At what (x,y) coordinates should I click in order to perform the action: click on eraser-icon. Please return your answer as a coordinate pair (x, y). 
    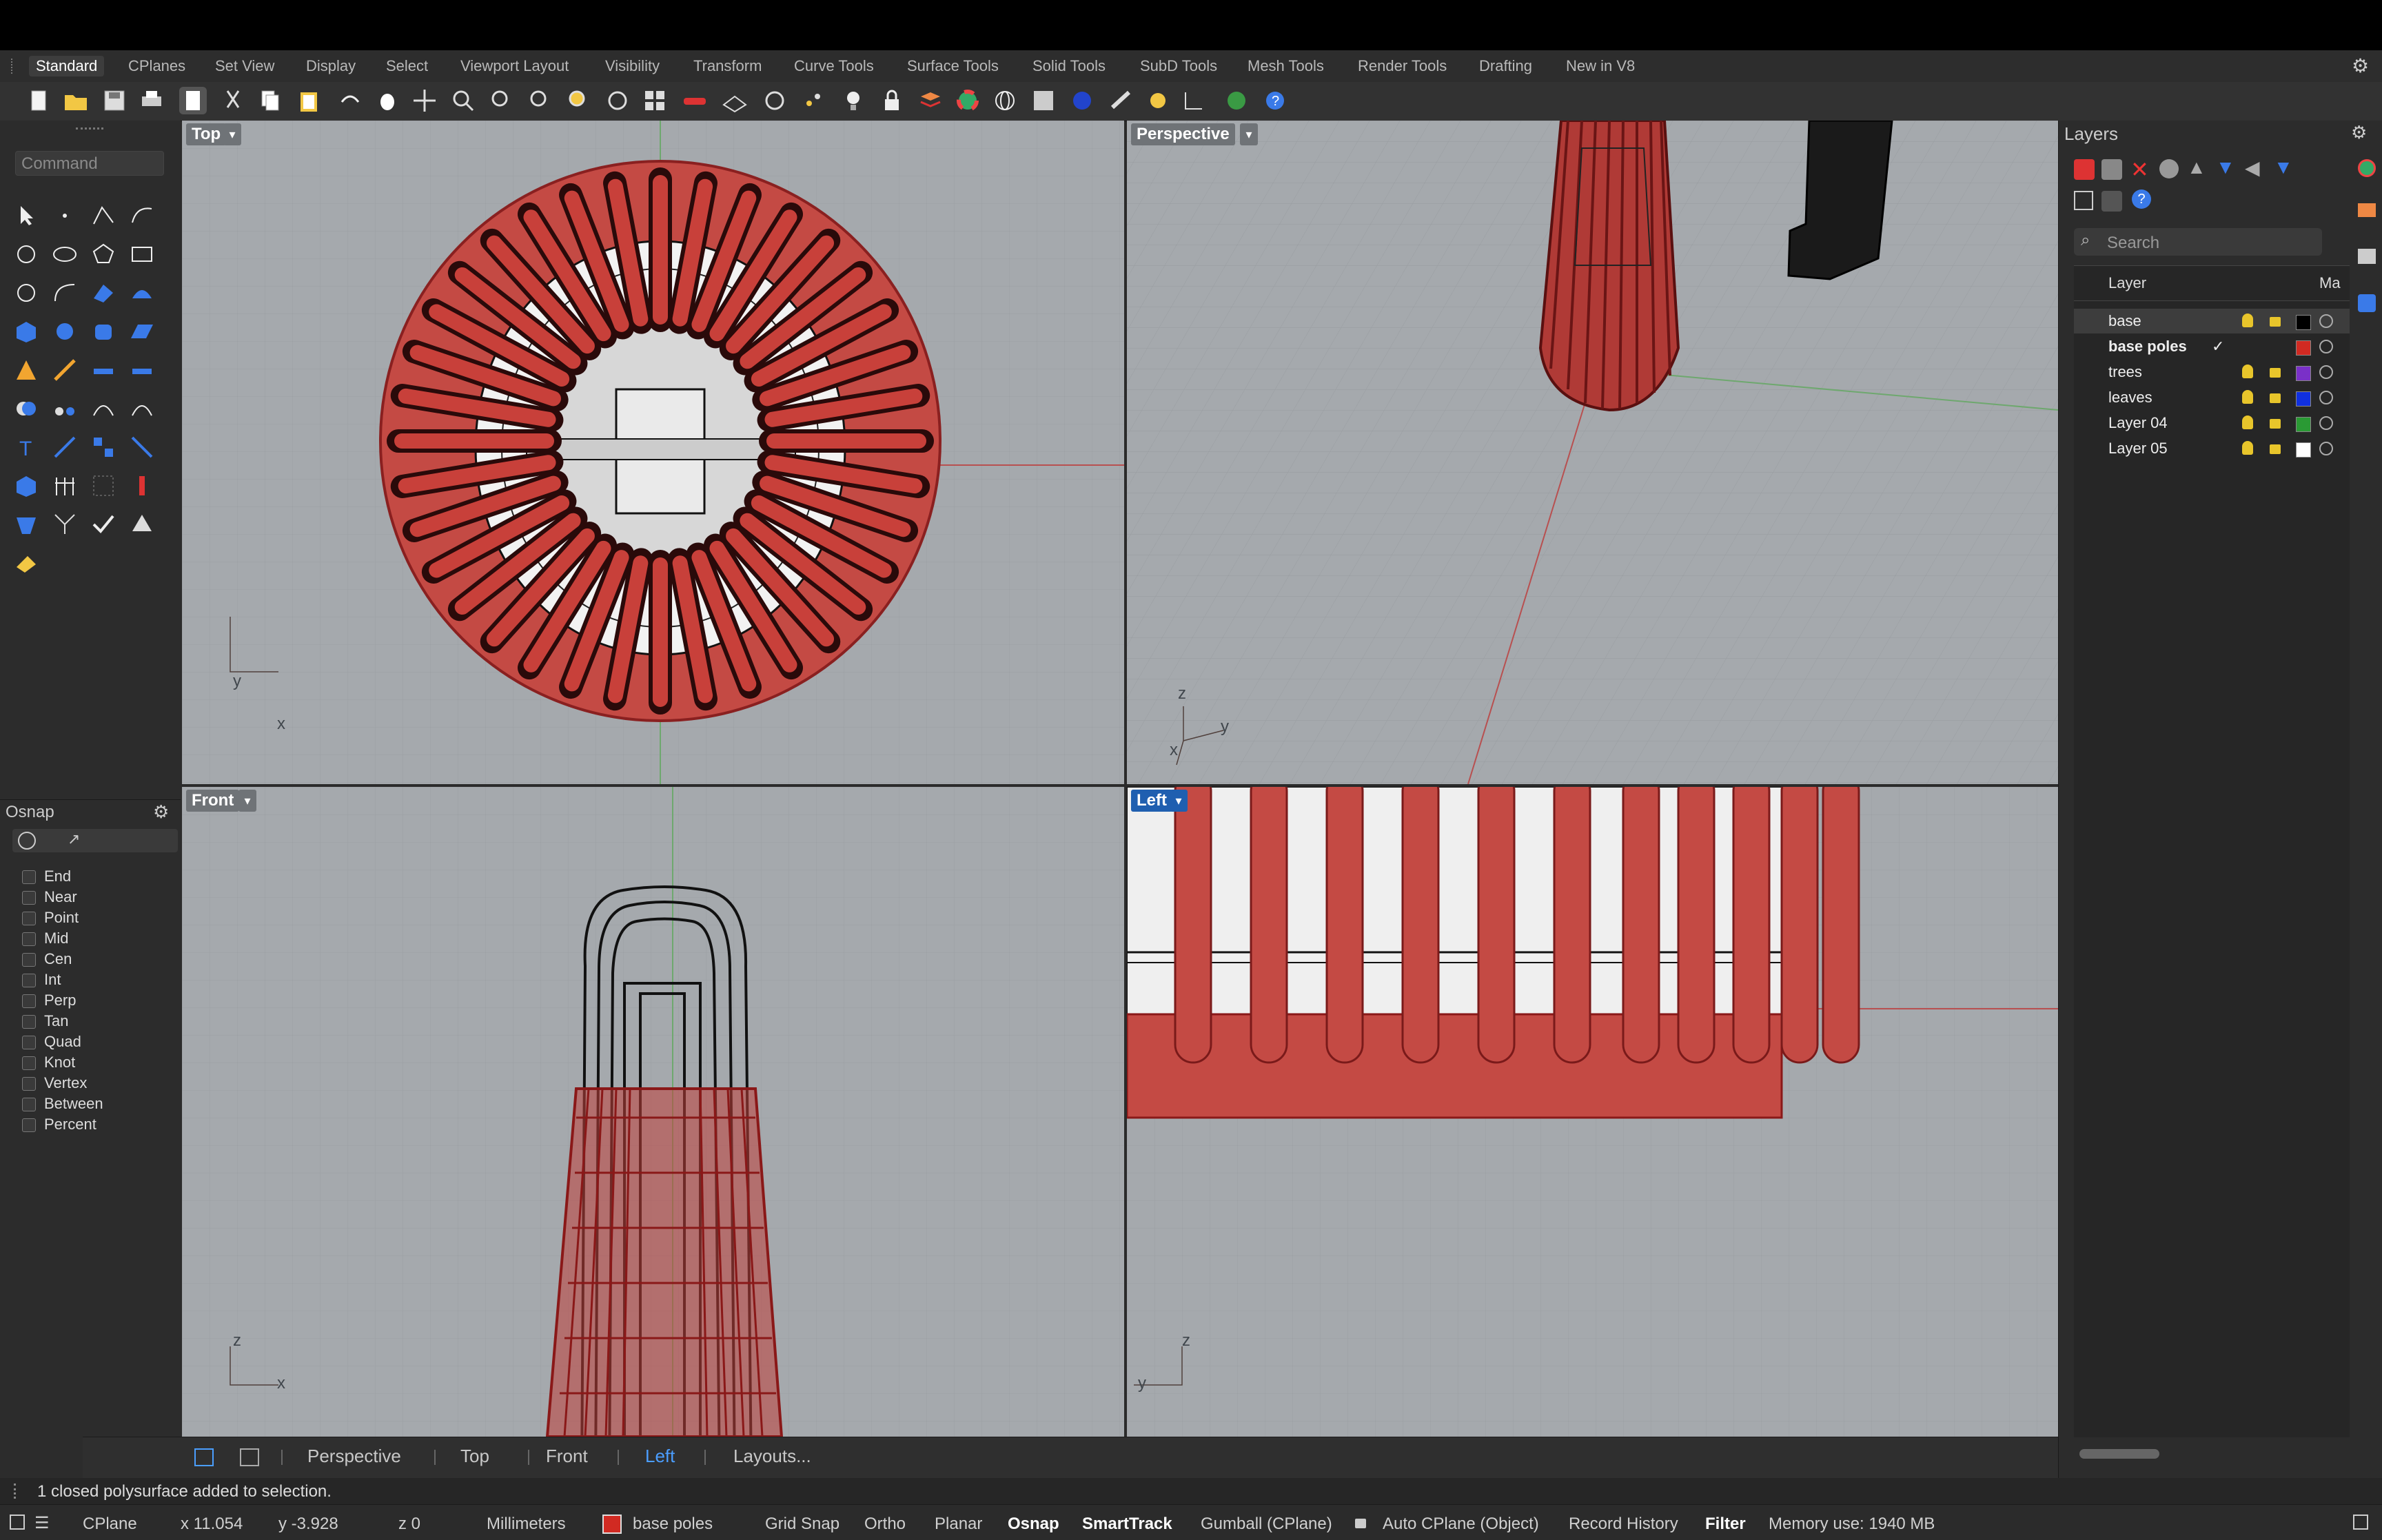
    Looking at the image, I should click on (26, 563).